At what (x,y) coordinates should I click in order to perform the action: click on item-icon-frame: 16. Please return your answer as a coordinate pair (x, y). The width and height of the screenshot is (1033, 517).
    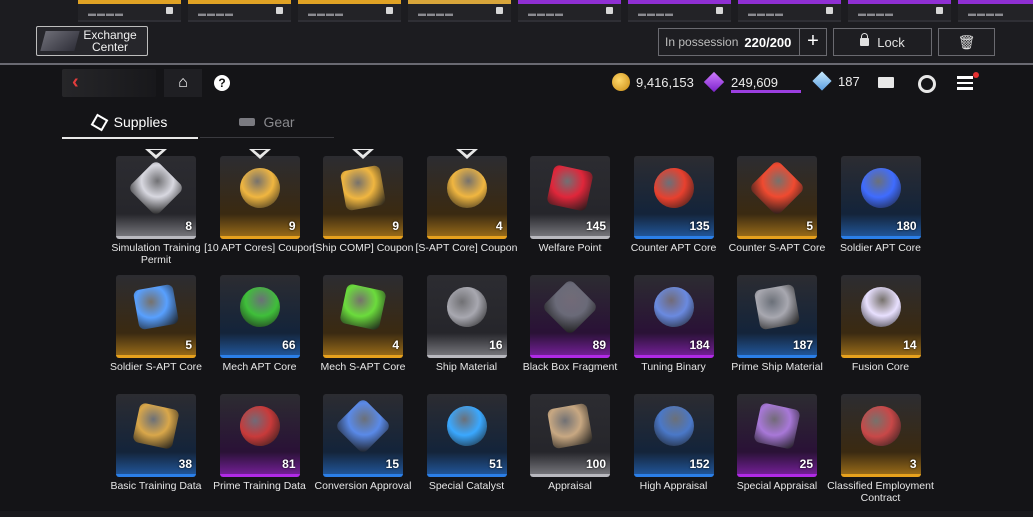
    Looking at the image, I should click on (466, 316).